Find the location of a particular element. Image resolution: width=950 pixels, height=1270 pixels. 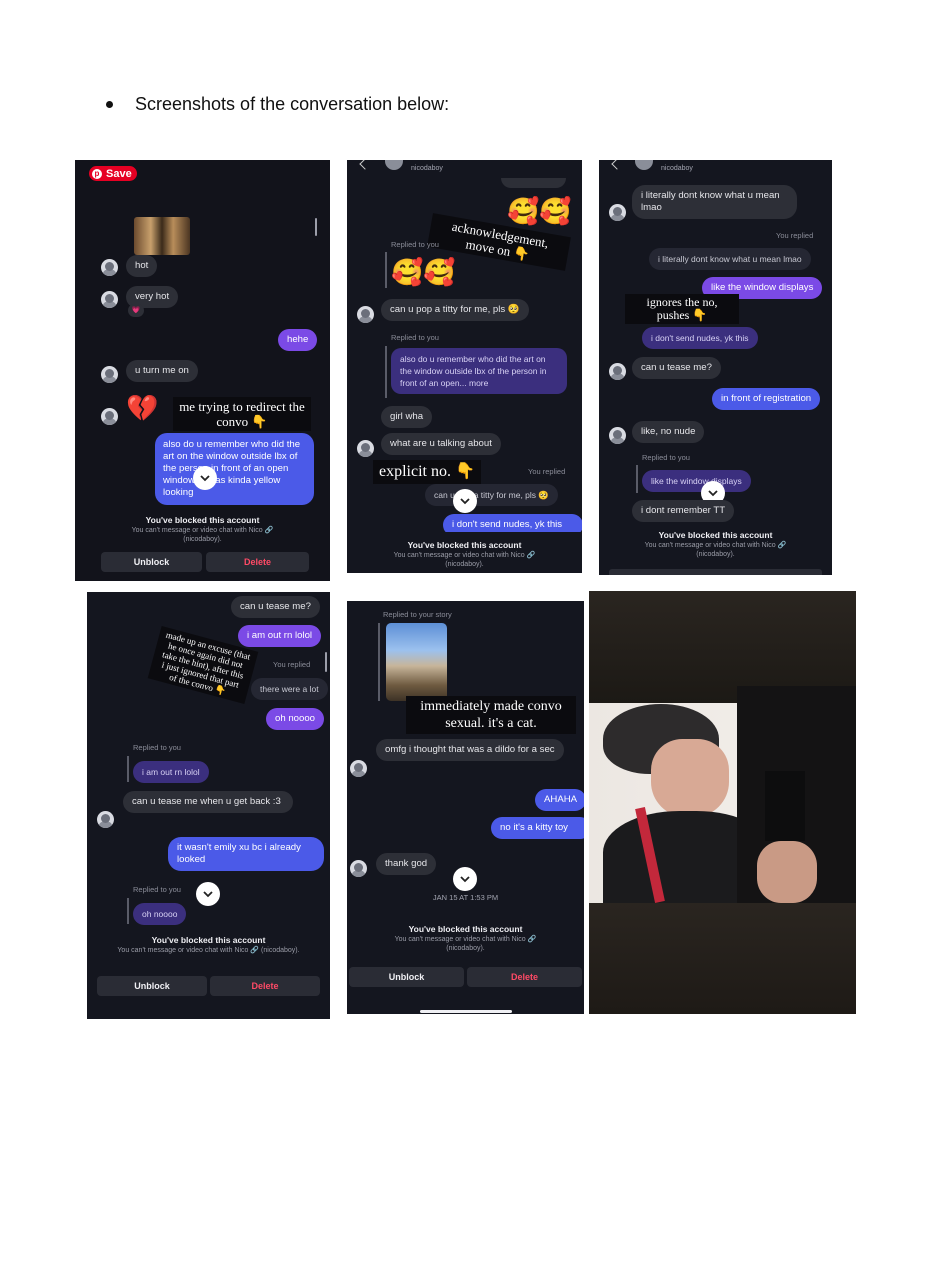

photo-dark-band-bottom is located at coordinates (722, 958).